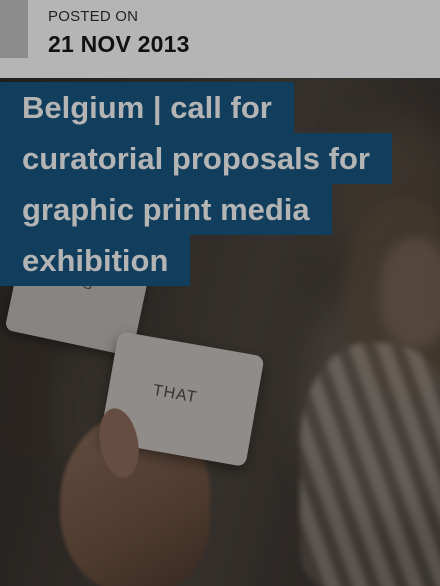  I want to click on date-bar: POSTED ON 21 NOV 2013, so click(220, 39).